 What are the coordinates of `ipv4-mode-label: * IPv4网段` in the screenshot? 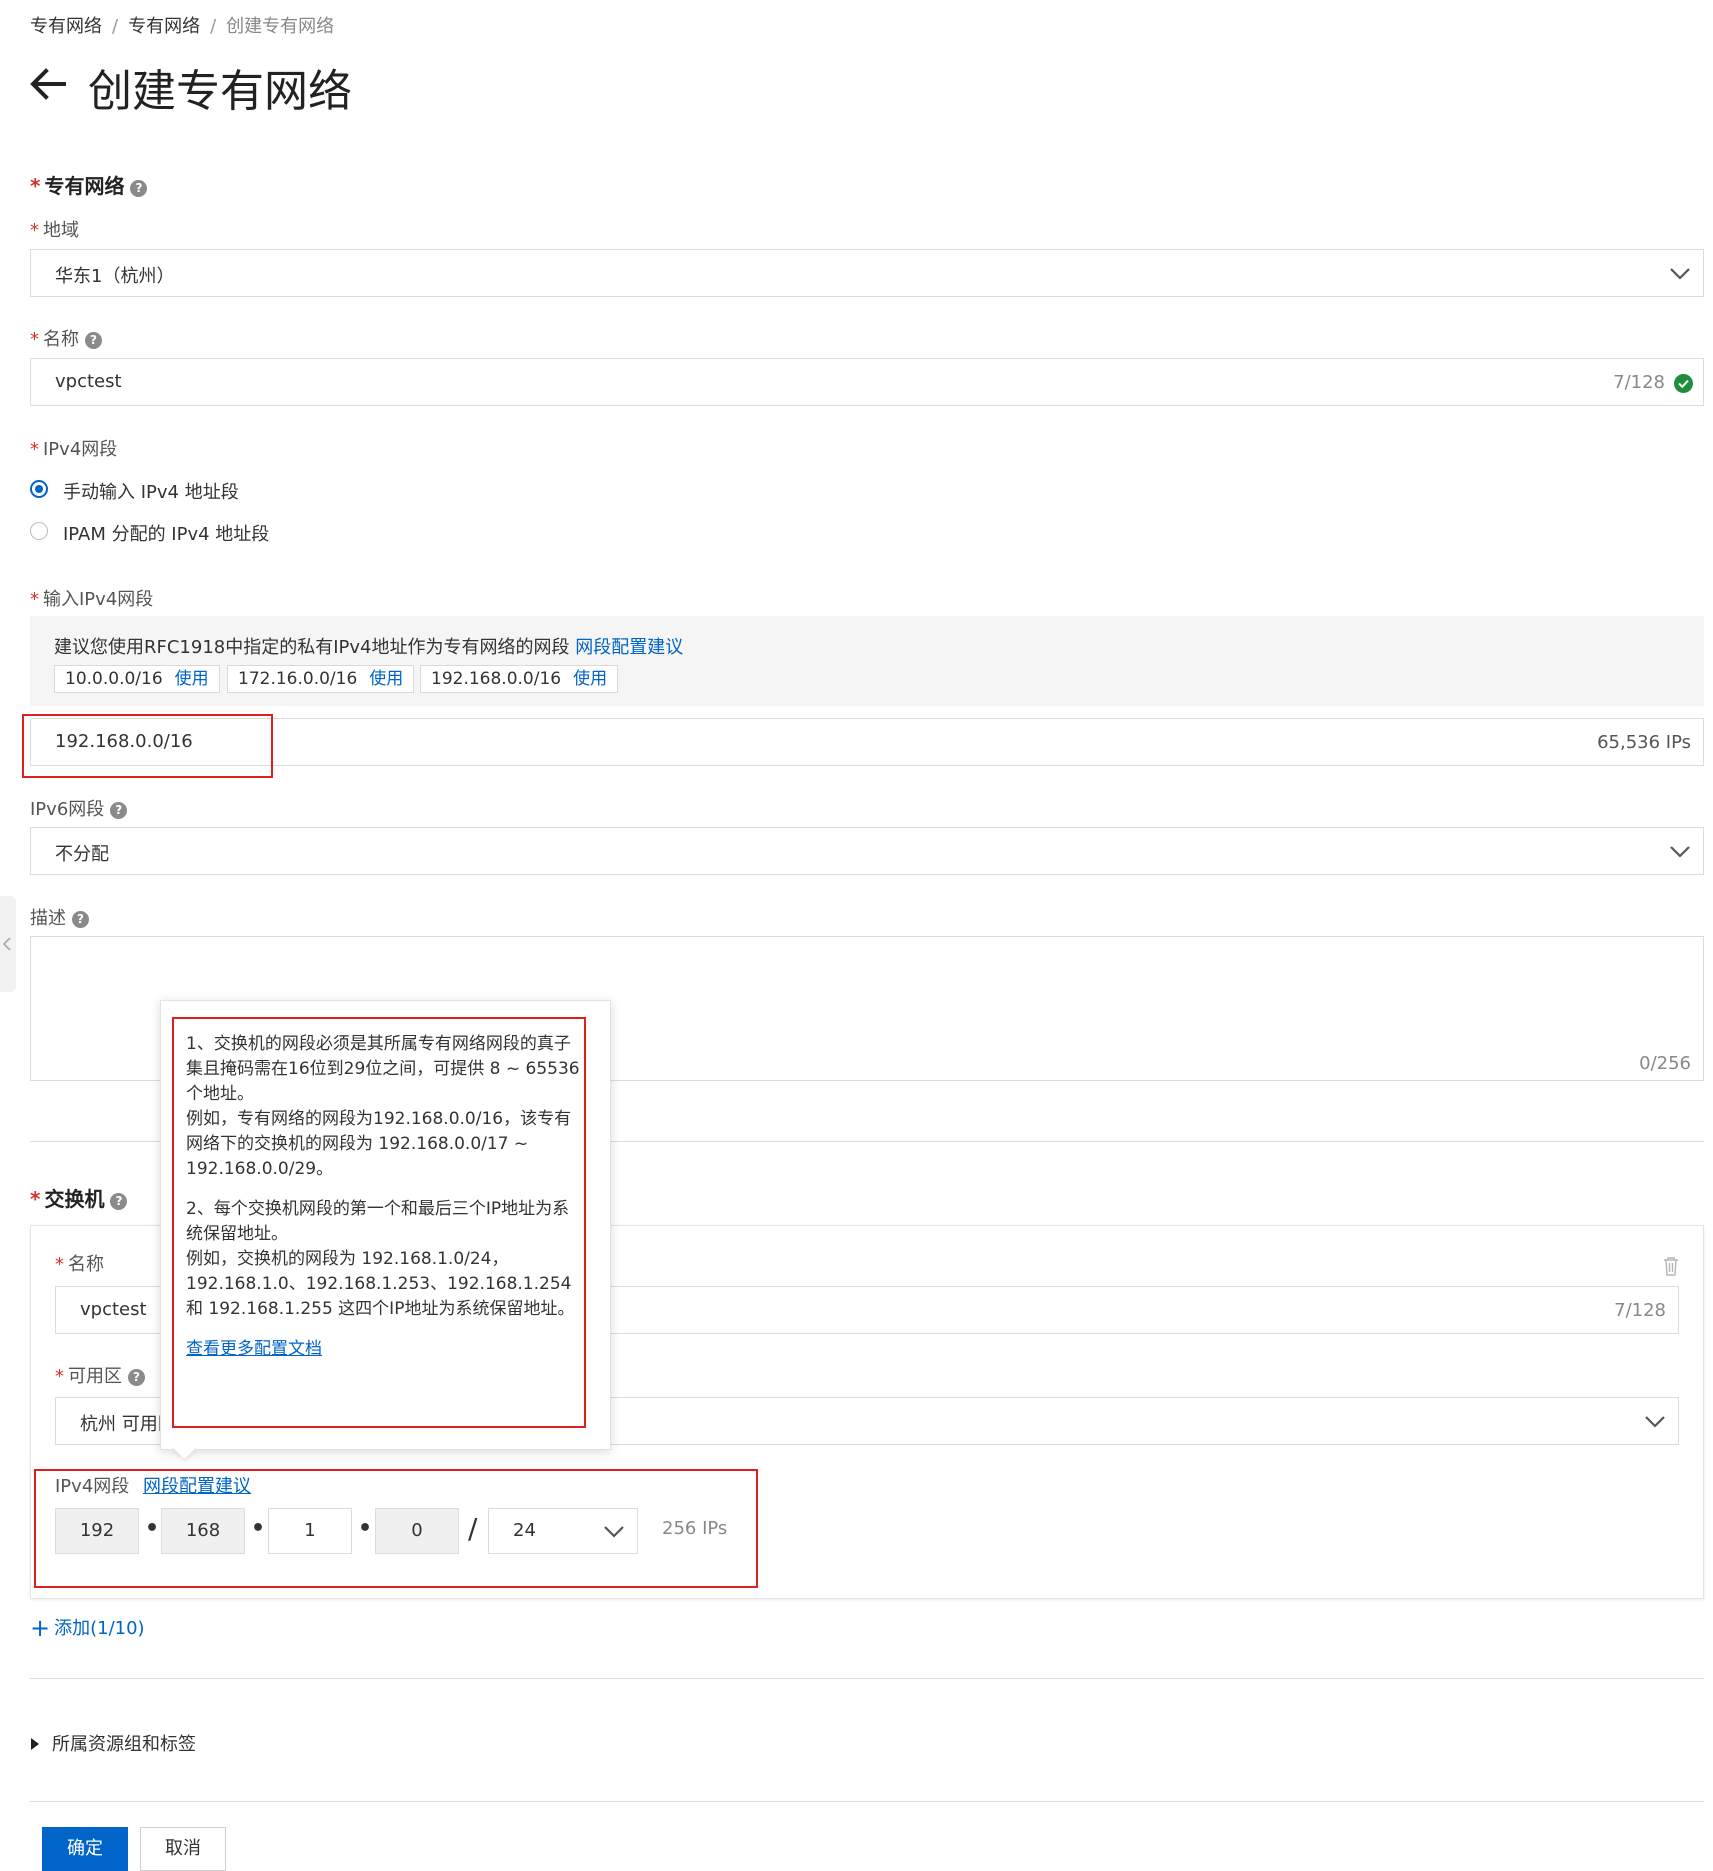 It's located at (73, 448).